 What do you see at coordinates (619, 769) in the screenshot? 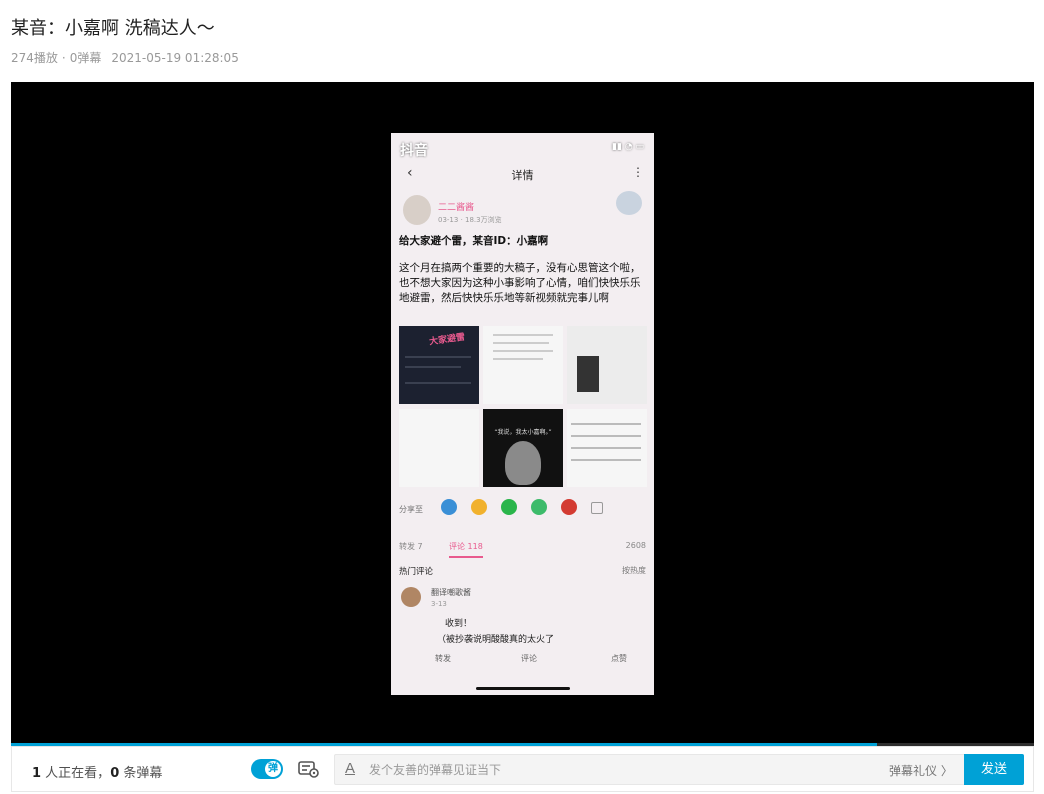
I see `danmaku-input` at bounding box center [619, 769].